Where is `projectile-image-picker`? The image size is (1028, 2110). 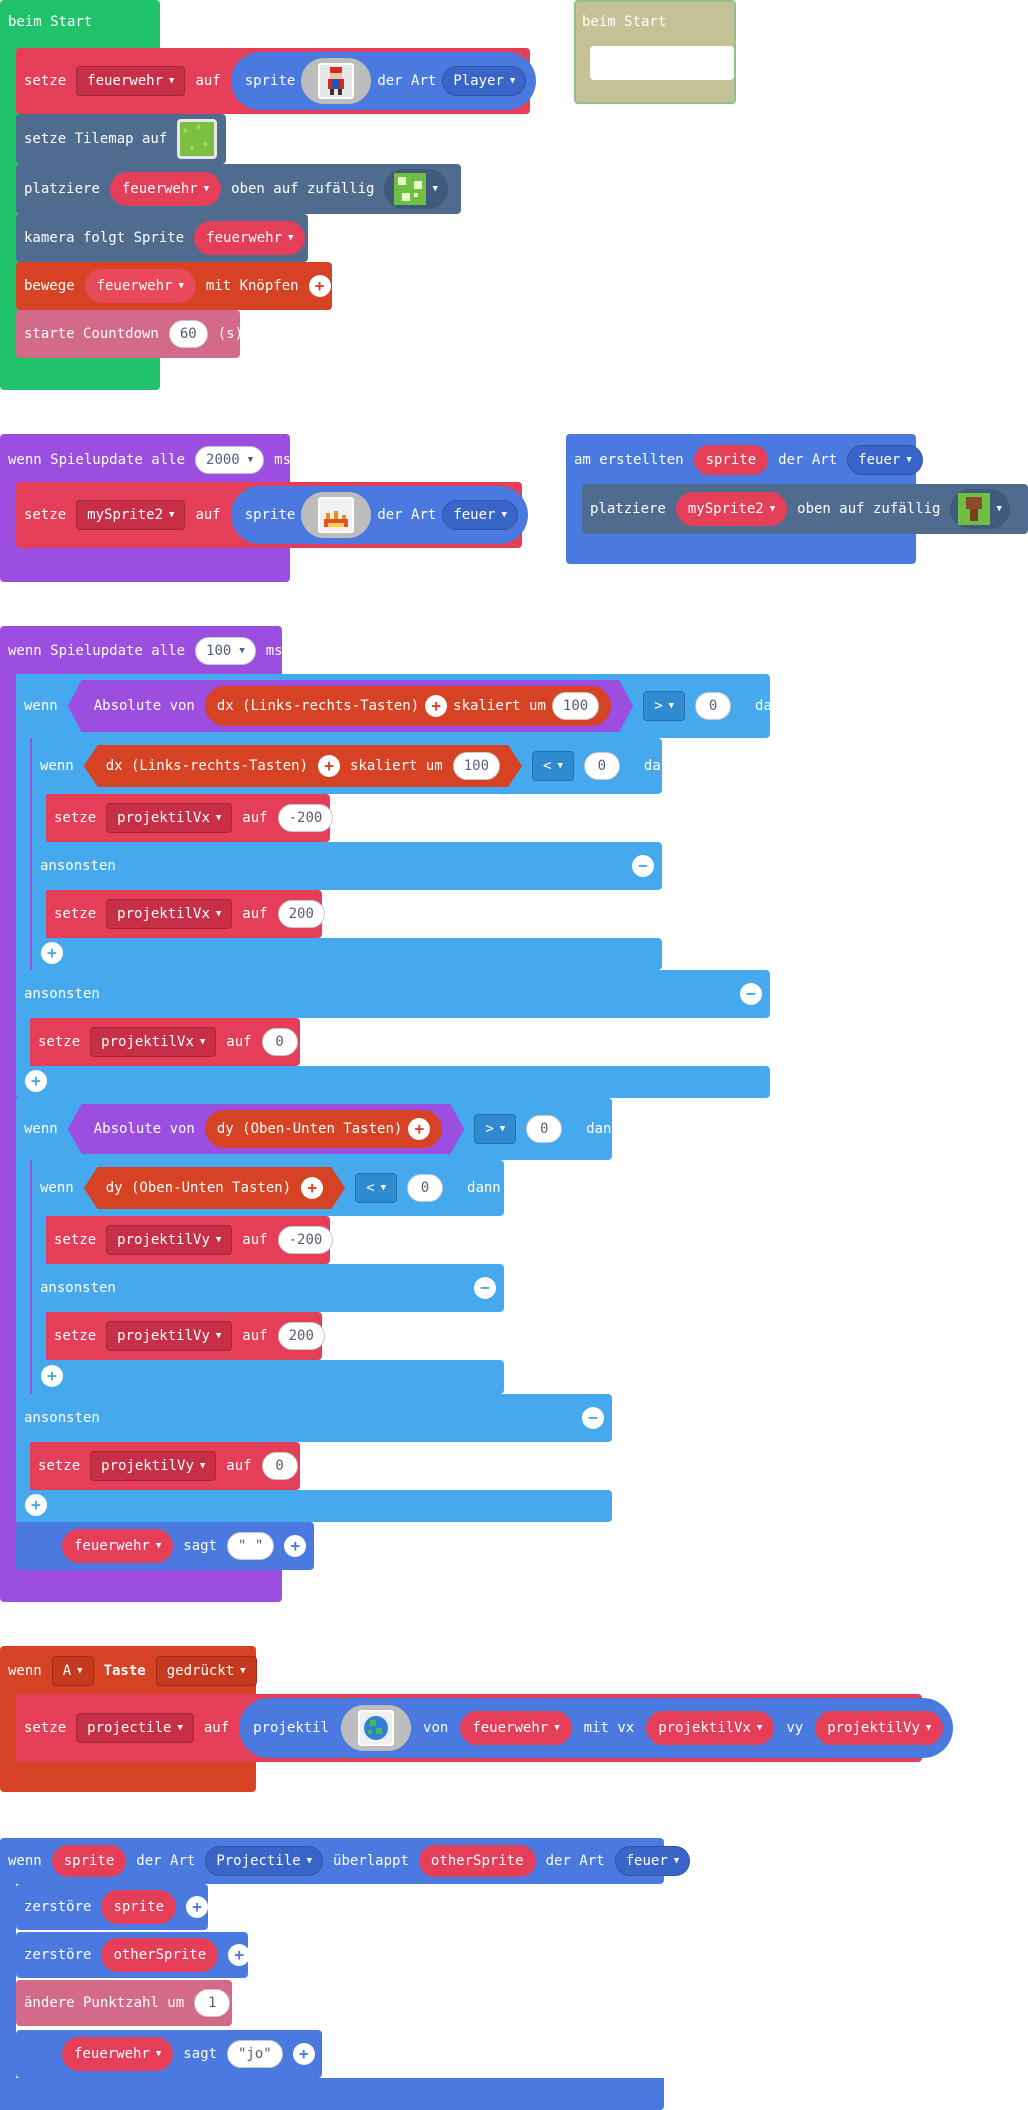 projectile-image-picker is located at coordinates (376, 1728).